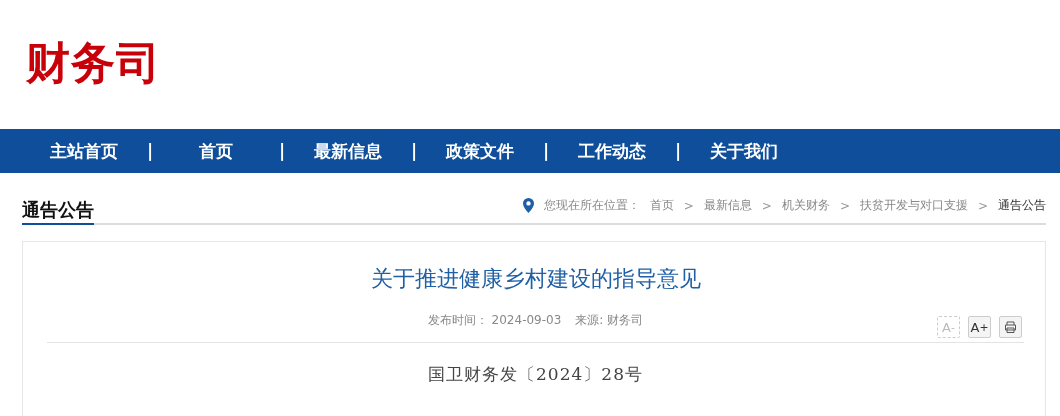  What do you see at coordinates (58, 211) in the screenshot?
I see `section-title: 通告公告` at bounding box center [58, 211].